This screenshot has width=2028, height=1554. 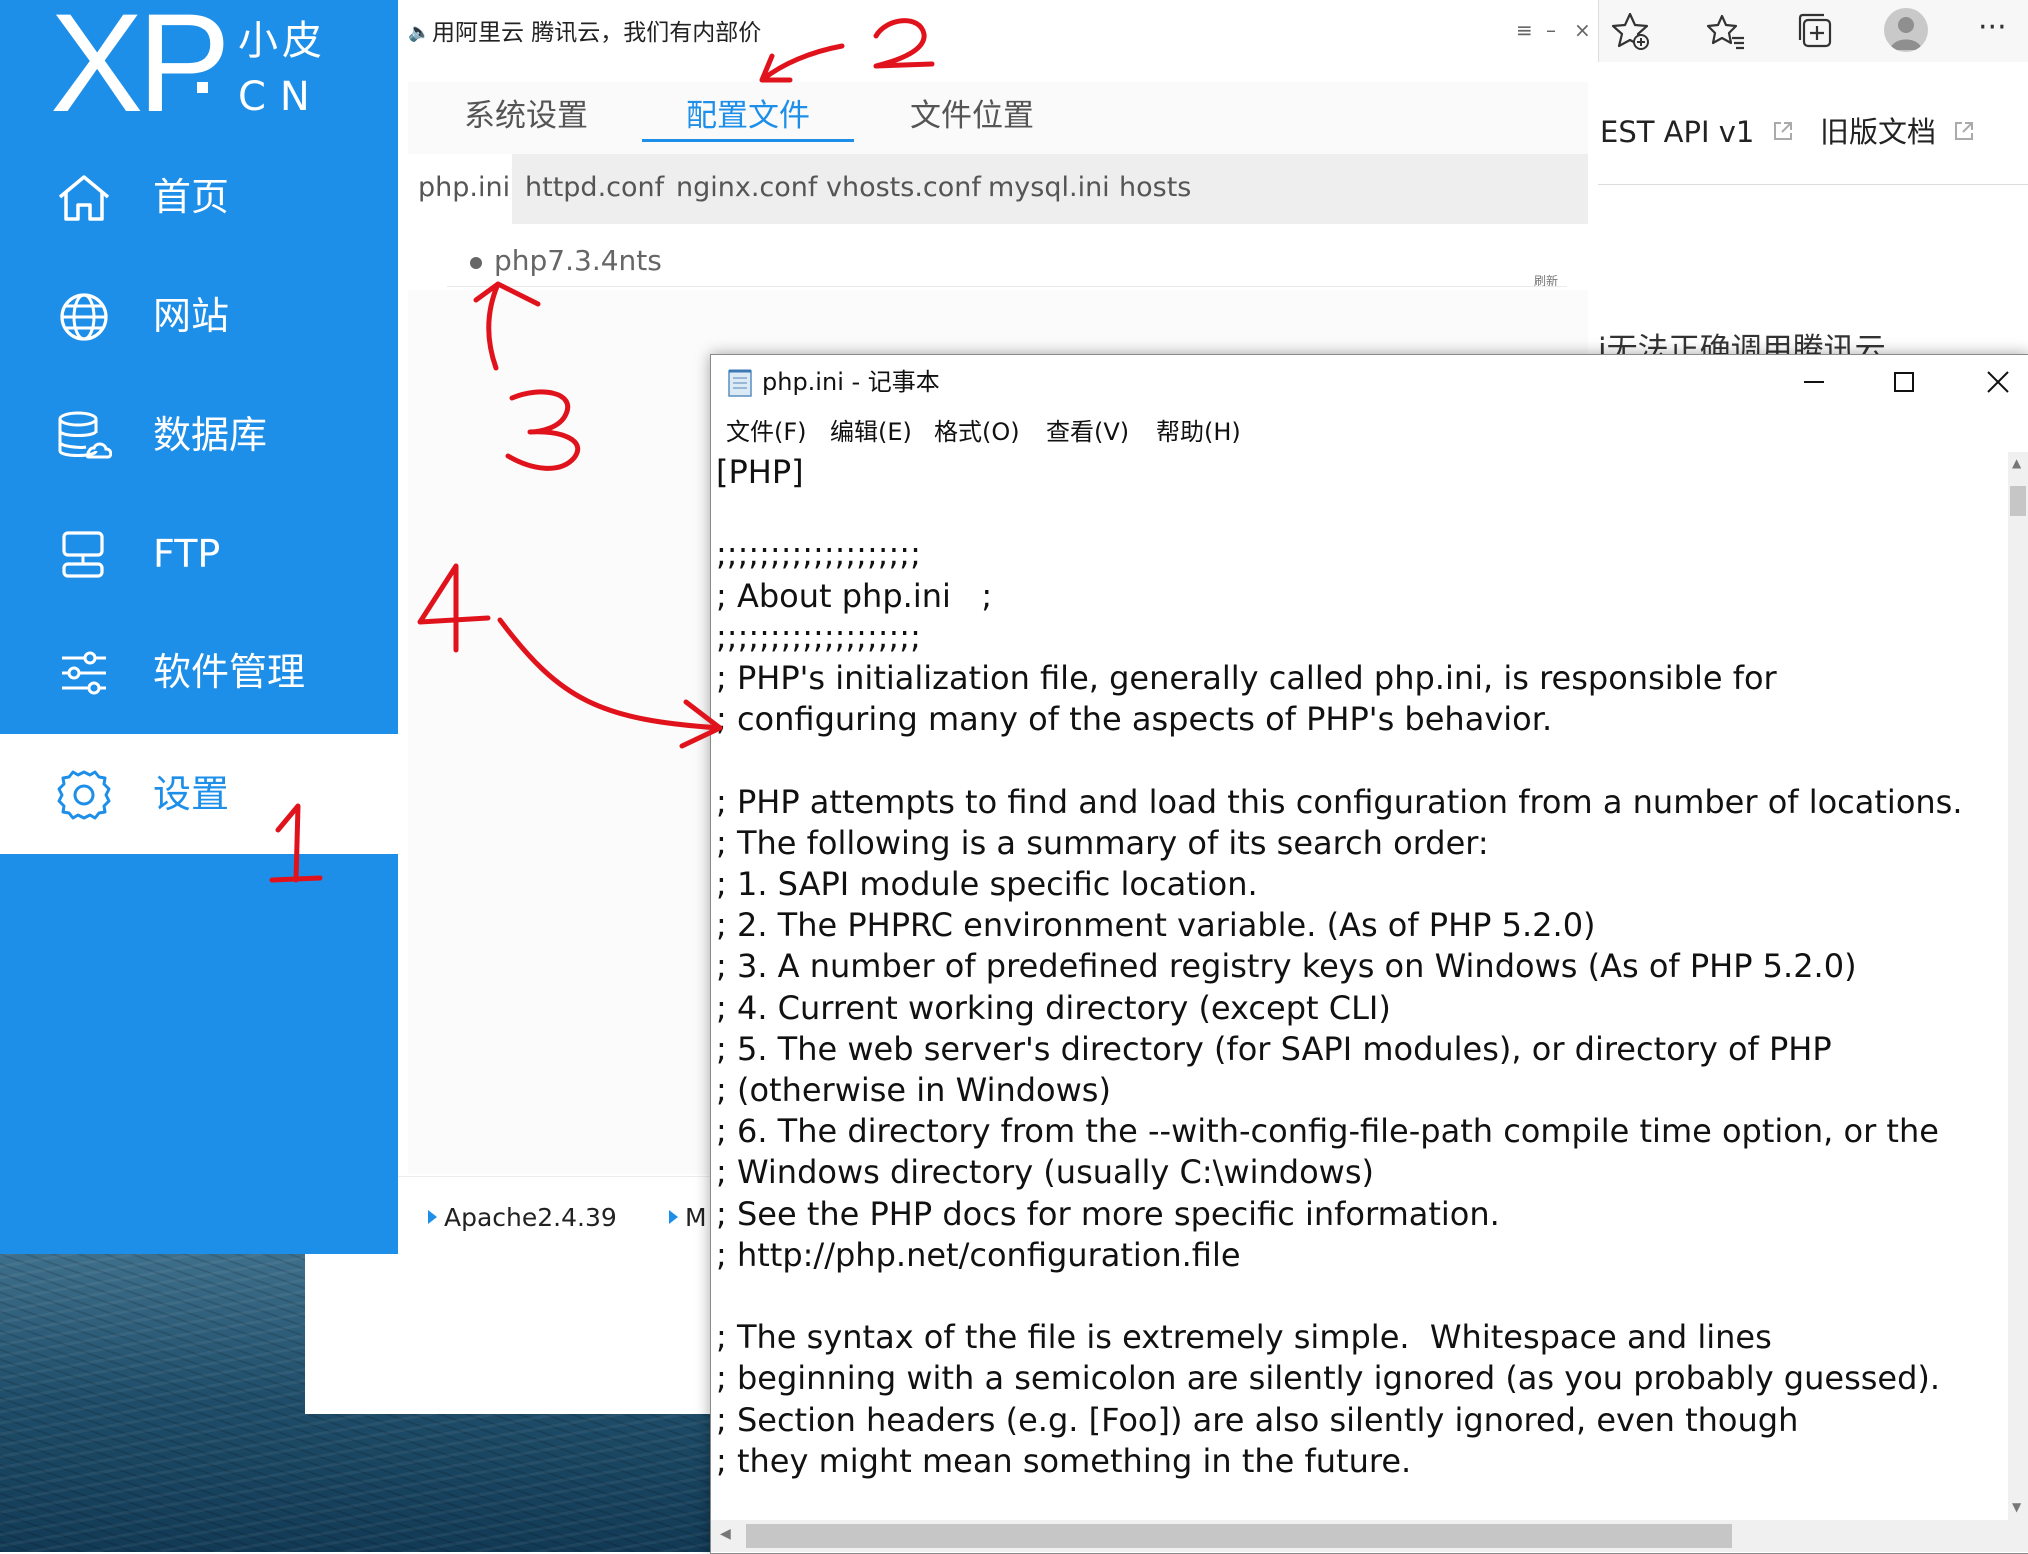 I want to click on nav-link-old-docs-label: 旧版文档, so click(x=1878, y=132).